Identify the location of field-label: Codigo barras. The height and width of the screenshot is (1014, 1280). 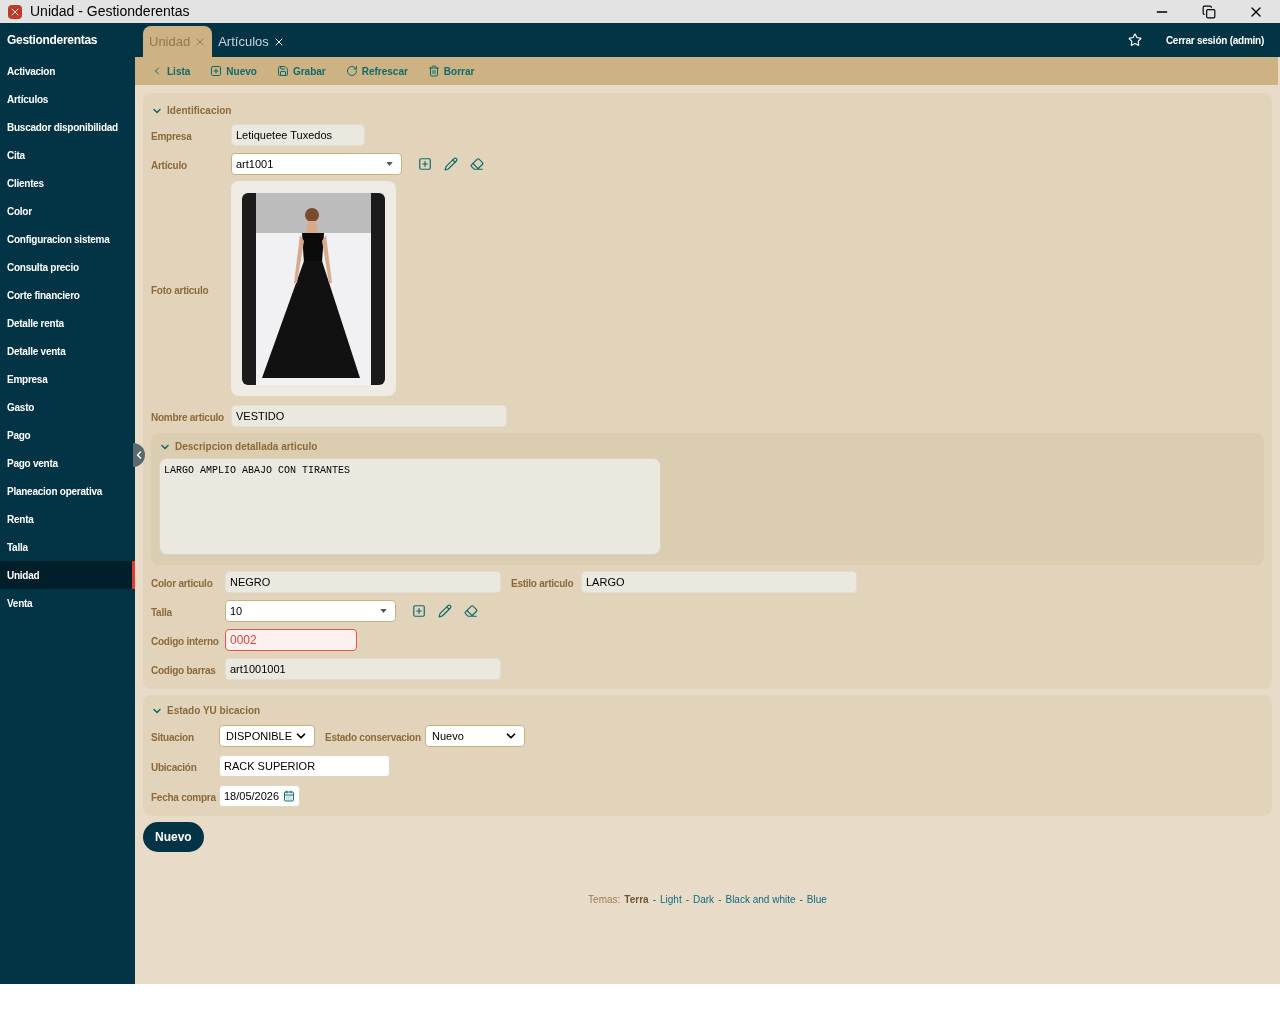
(183, 670).